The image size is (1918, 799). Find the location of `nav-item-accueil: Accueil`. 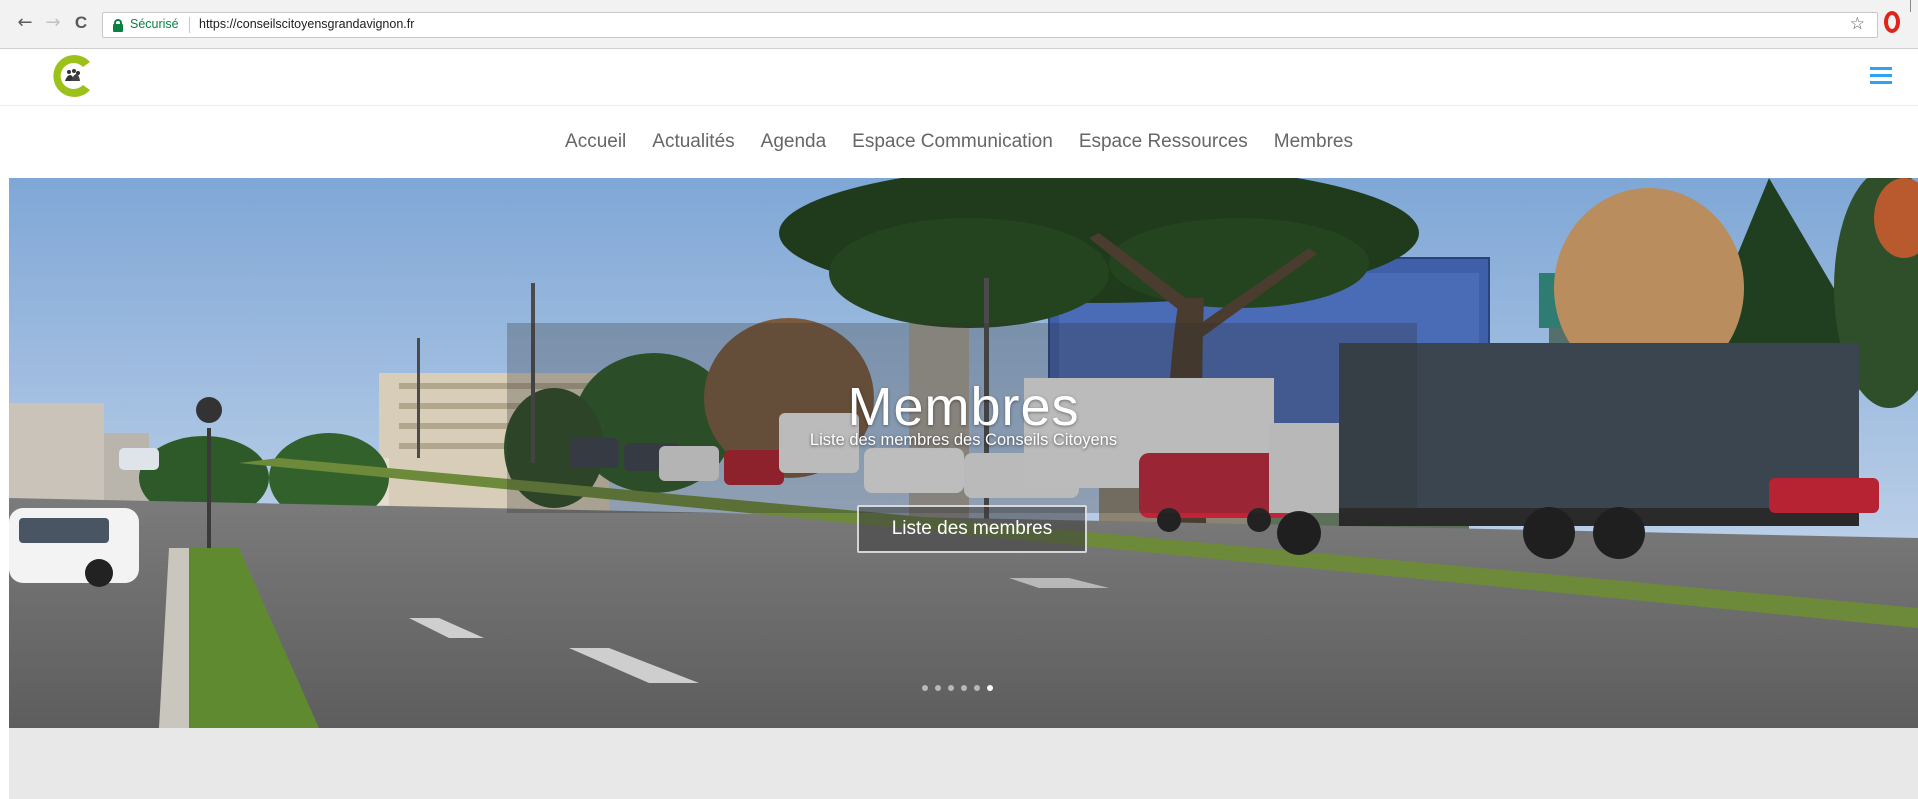

nav-item-accueil: Accueil is located at coordinates (595, 142).